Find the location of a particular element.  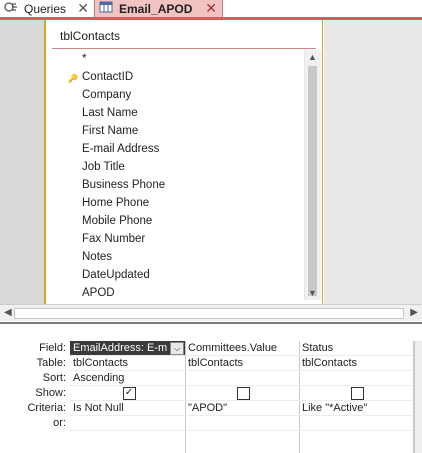

splitter-bar is located at coordinates (211, 323).